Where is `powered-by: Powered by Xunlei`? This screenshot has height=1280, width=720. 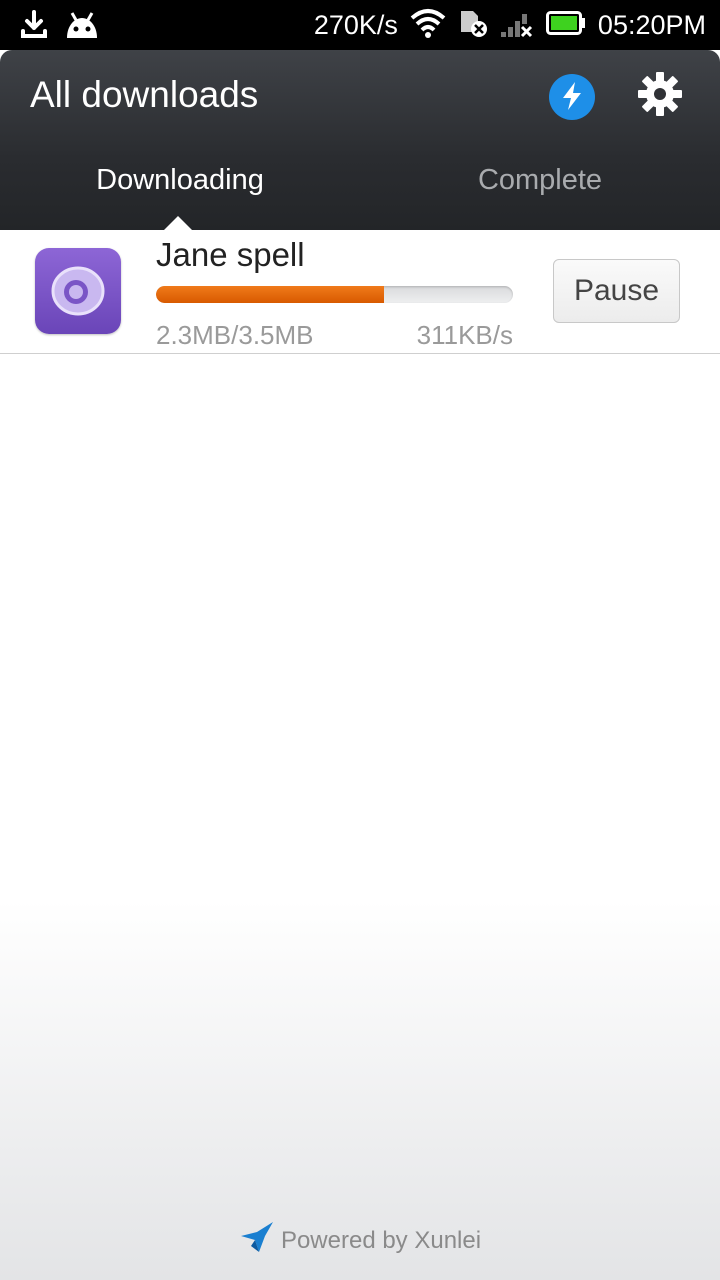
powered-by: Powered by Xunlei is located at coordinates (360, 1240).